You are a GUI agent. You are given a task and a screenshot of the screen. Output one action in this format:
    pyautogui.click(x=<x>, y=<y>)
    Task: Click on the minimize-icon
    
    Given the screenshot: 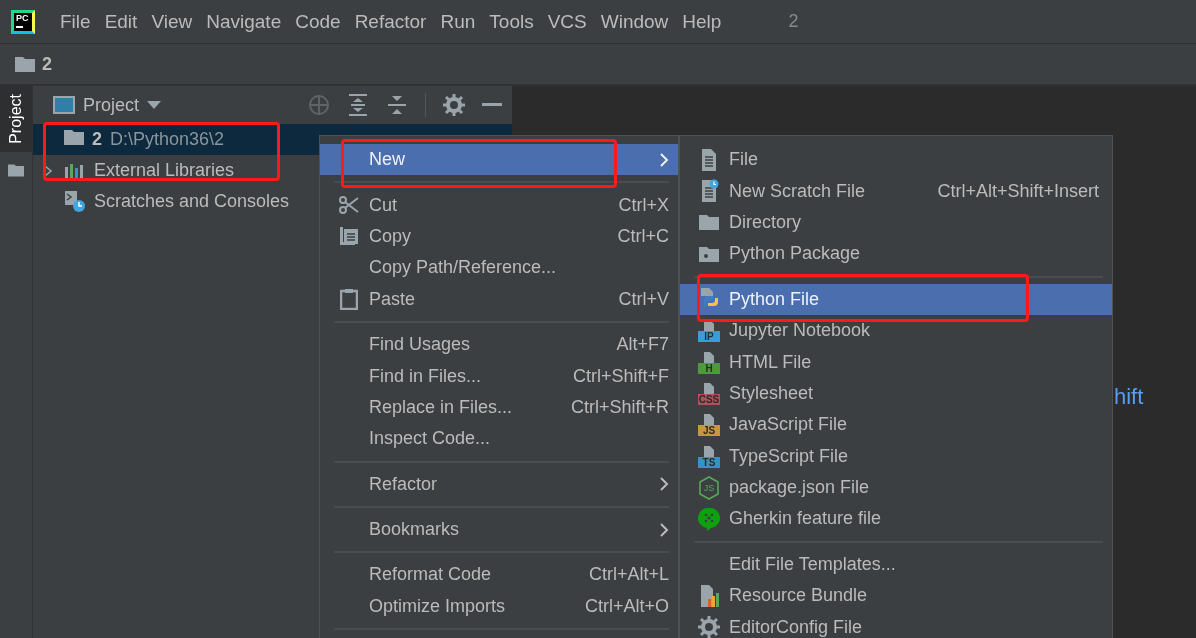 What is the action you would take?
    pyautogui.click(x=492, y=105)
    